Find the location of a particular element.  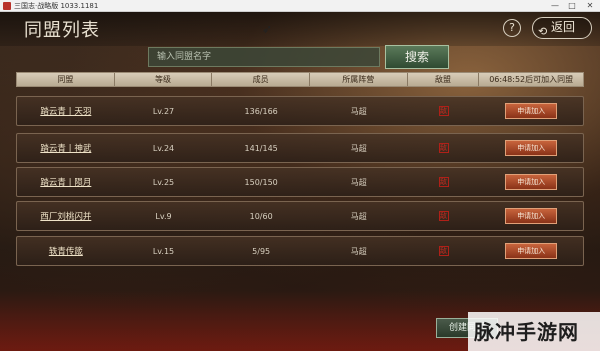

window-titlebar: 三国志·战略版 1033.1181 — □ ✕ is located at coordinates (300, 6).